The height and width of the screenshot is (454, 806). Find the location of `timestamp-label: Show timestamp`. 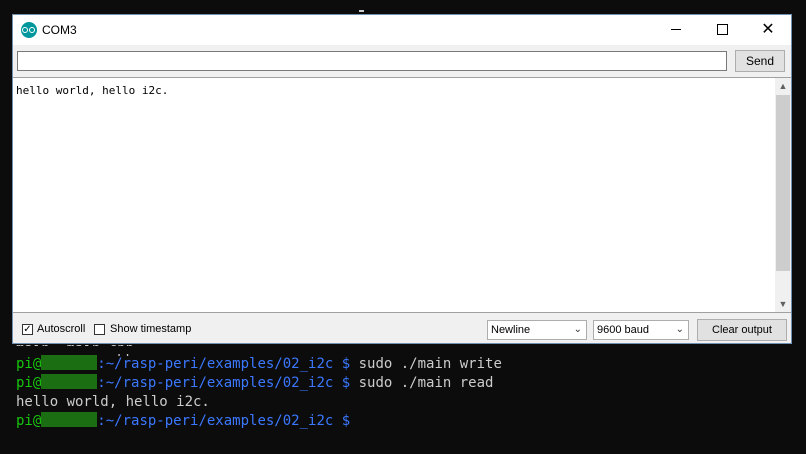

timestamp-label: Show timestamp is located at coordinates (150, 329).